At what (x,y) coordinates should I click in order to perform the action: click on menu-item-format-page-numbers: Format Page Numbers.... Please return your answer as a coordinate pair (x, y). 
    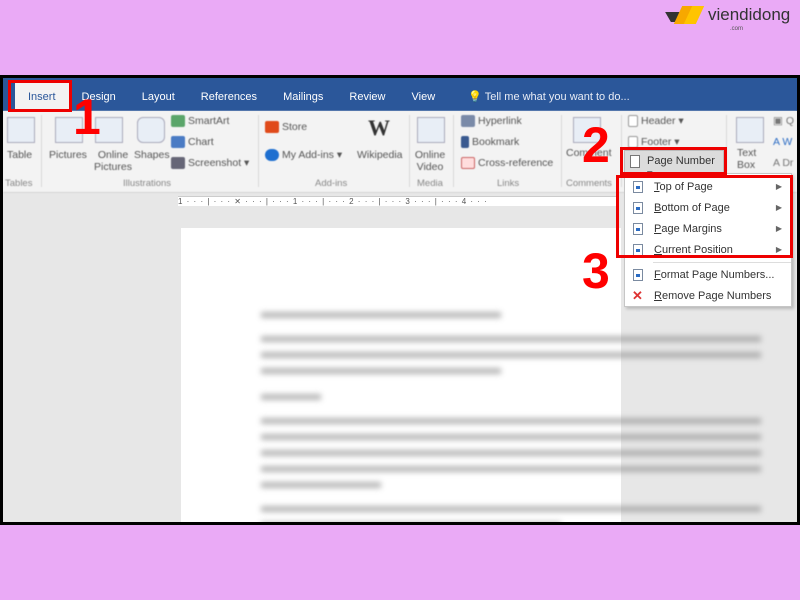
    Looking at the image, I should click on (708, 275).